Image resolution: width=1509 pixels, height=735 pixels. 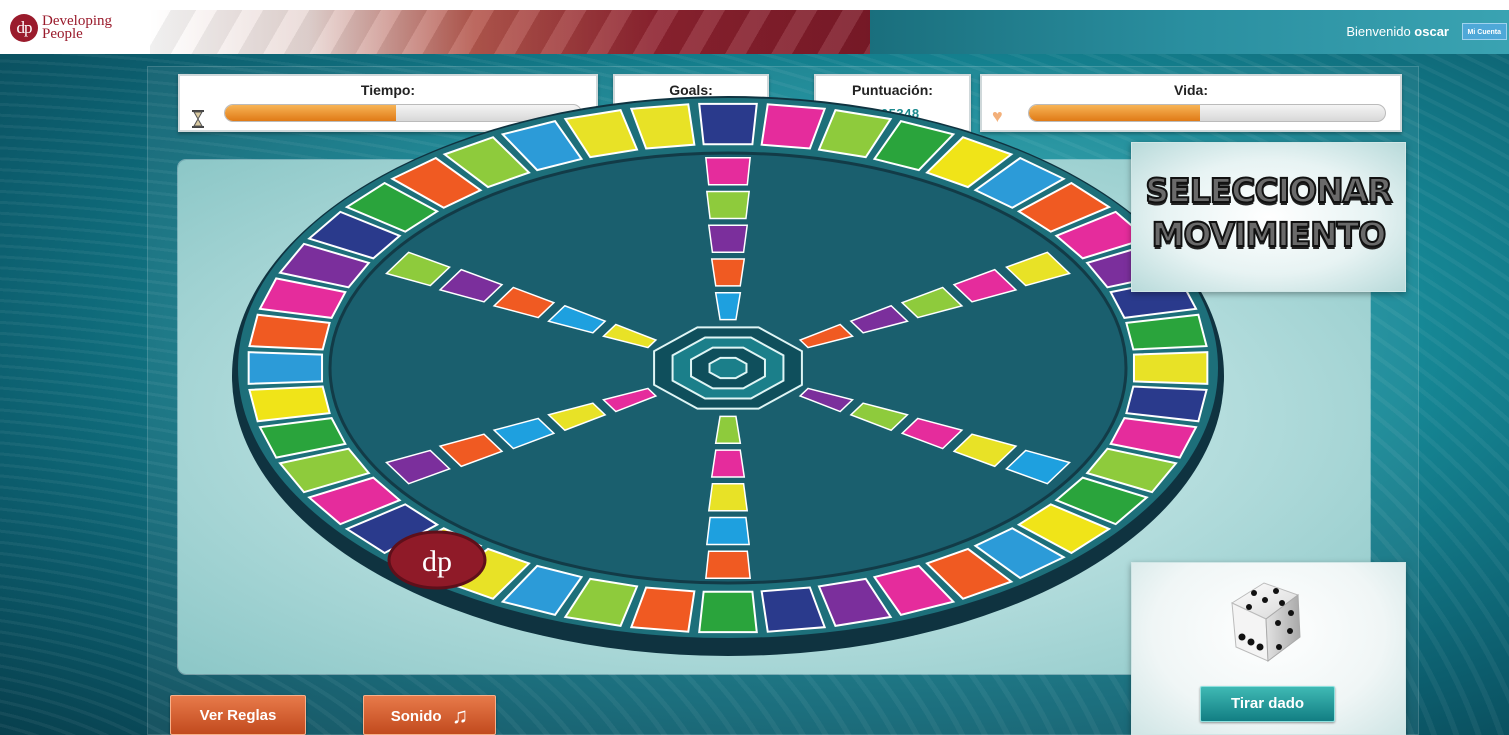 What do you see at coordinates (1267, 704) in the screenshot?
I see `roll-dice-button: Tirar dado` at bounding box center [1267, 704].